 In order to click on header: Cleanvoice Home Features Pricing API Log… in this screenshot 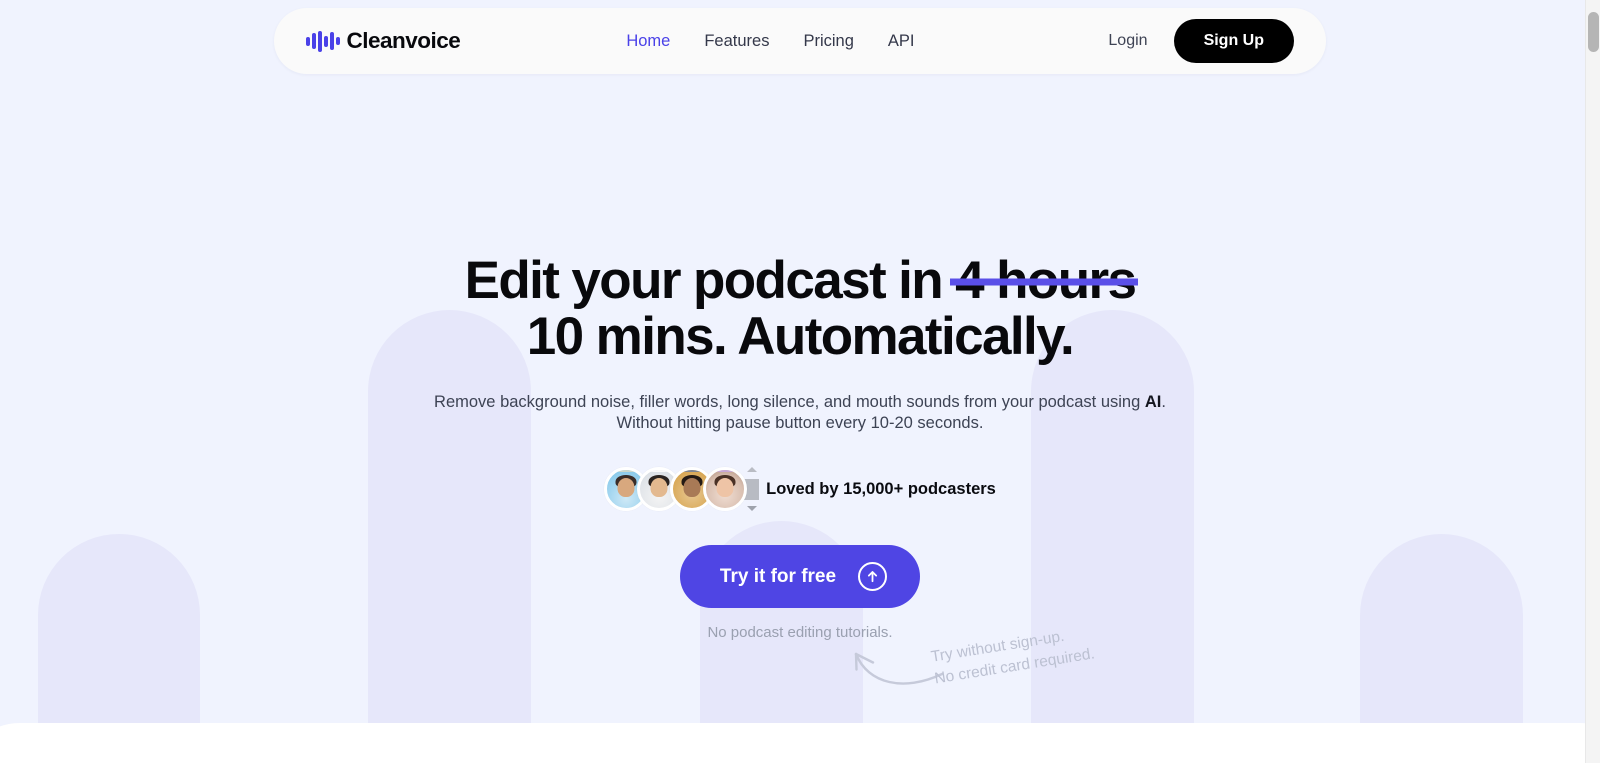, I will do `click(800, 41)`.